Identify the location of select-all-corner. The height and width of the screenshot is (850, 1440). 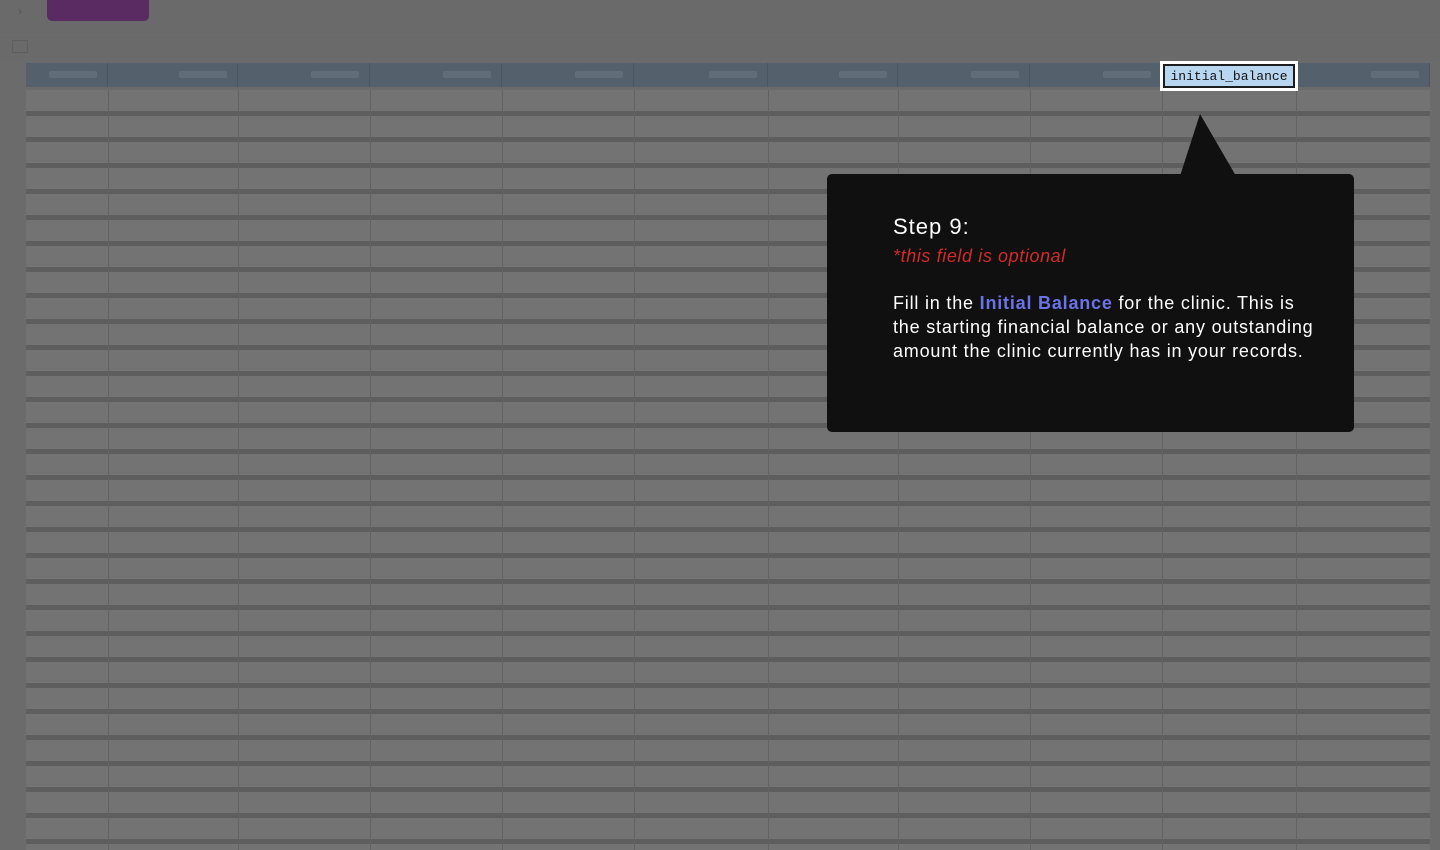
(20, 46).